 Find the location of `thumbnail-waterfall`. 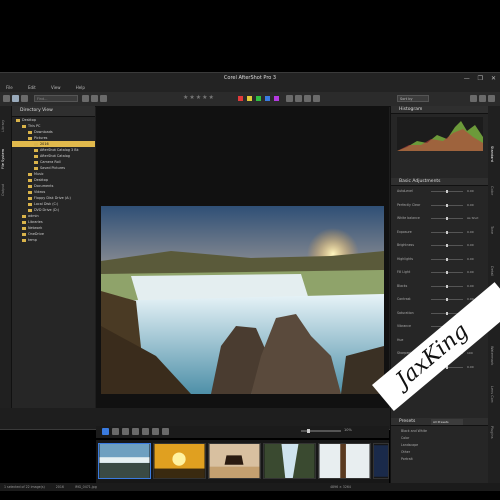

thumbnail-waterfall is located at coordinates (124, 461).